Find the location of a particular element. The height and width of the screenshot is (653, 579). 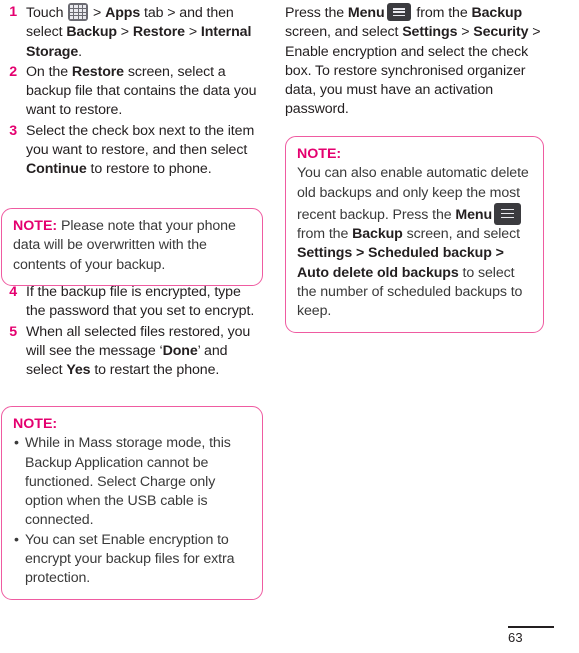

emphasis-text: Done is located at coordinates (180, 350).